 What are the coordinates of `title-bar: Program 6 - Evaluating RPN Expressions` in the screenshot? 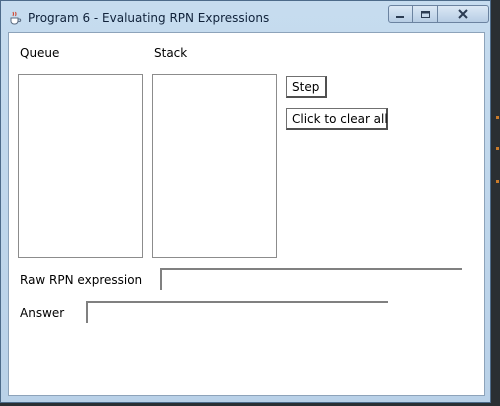 It's located at (245, 16).